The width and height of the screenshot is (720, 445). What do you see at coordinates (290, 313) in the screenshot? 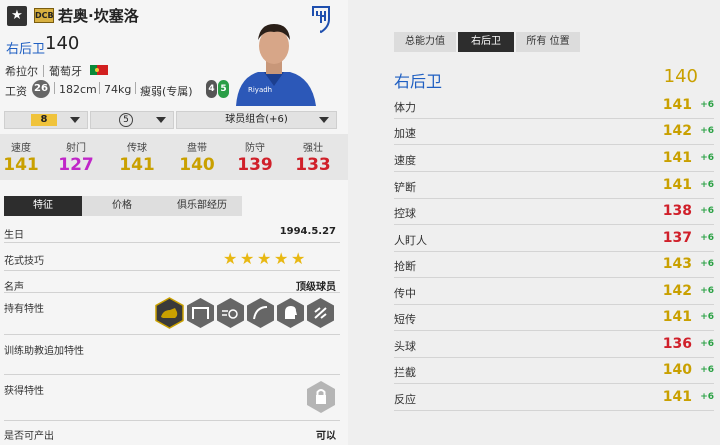
I see `head-trait-icon` at bounding box center [290, 313].